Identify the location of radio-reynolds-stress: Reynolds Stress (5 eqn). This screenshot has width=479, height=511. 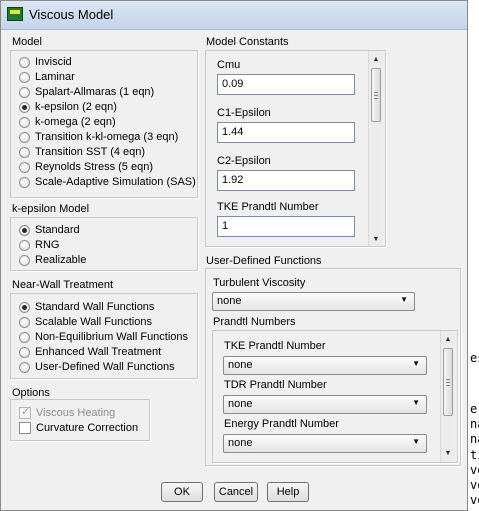
(86, 167).